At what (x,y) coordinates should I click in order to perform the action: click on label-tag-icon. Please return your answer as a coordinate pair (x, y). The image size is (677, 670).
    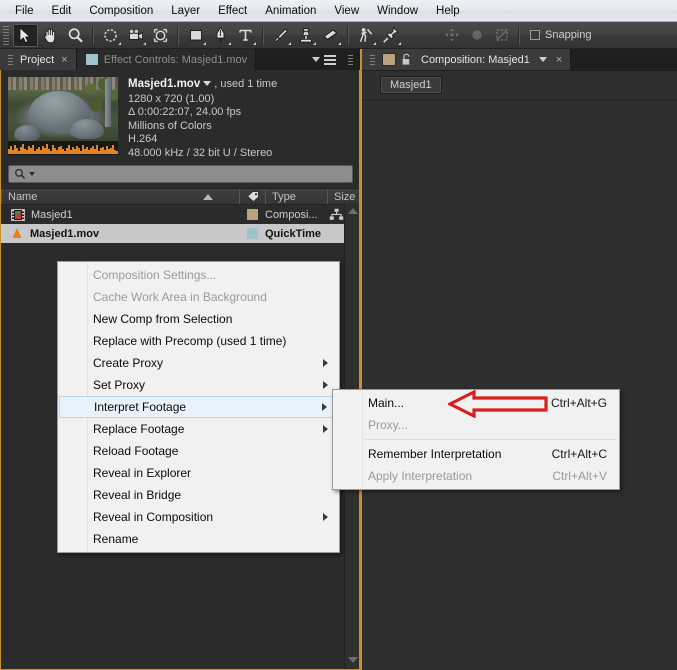
    Looking at the image, I should click on (252, 197).